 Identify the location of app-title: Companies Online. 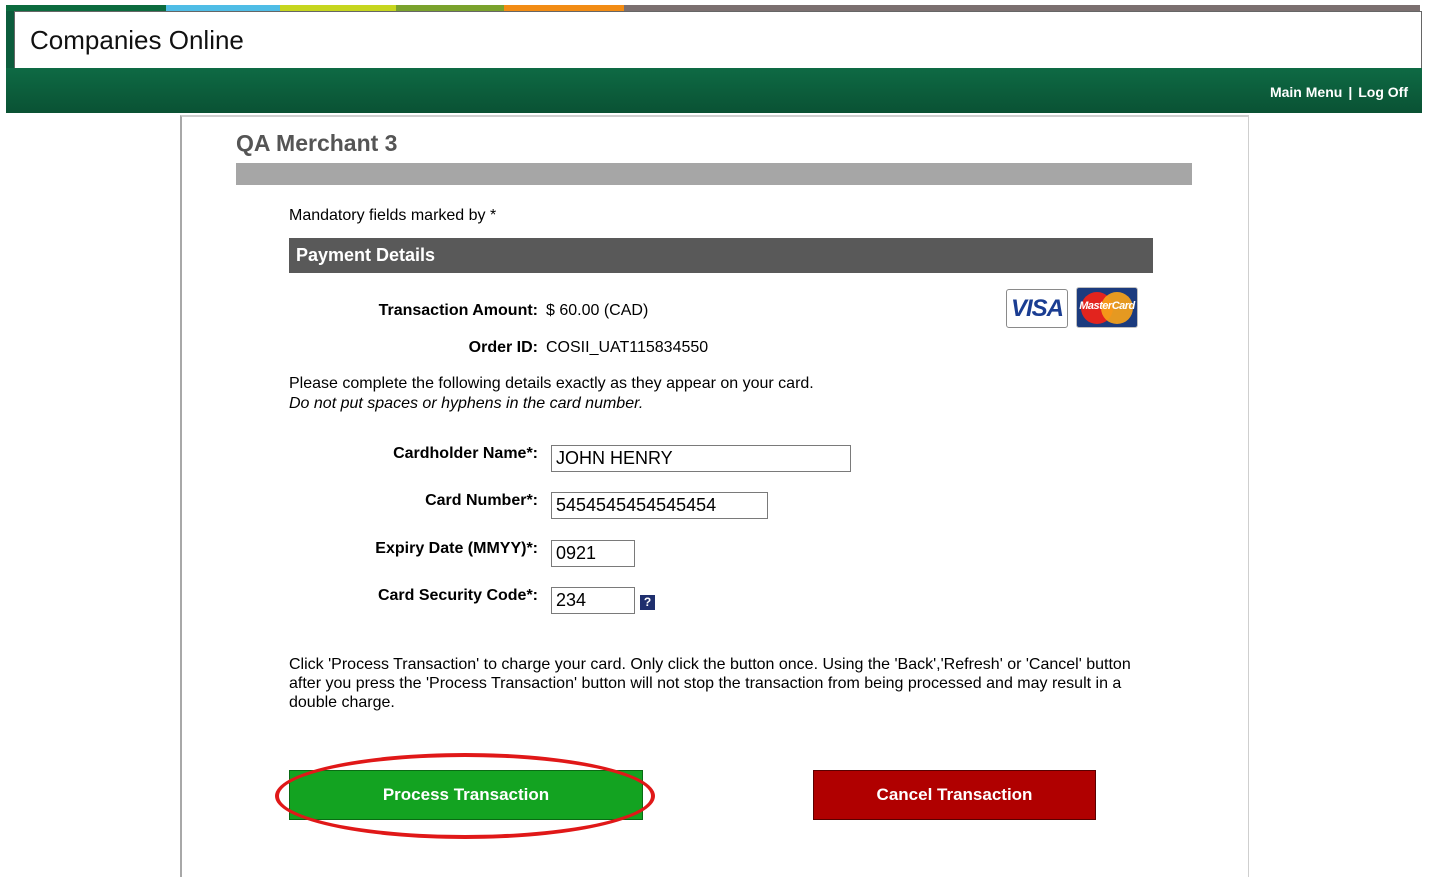
(137, 40).